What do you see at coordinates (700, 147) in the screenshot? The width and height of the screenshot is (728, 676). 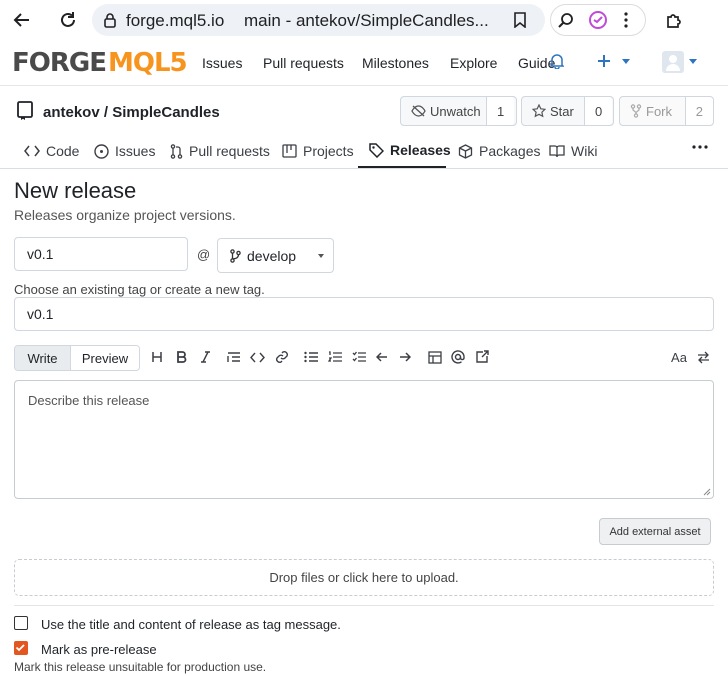 I see `more-horizontal-icon` at bounding box center [700, 147].